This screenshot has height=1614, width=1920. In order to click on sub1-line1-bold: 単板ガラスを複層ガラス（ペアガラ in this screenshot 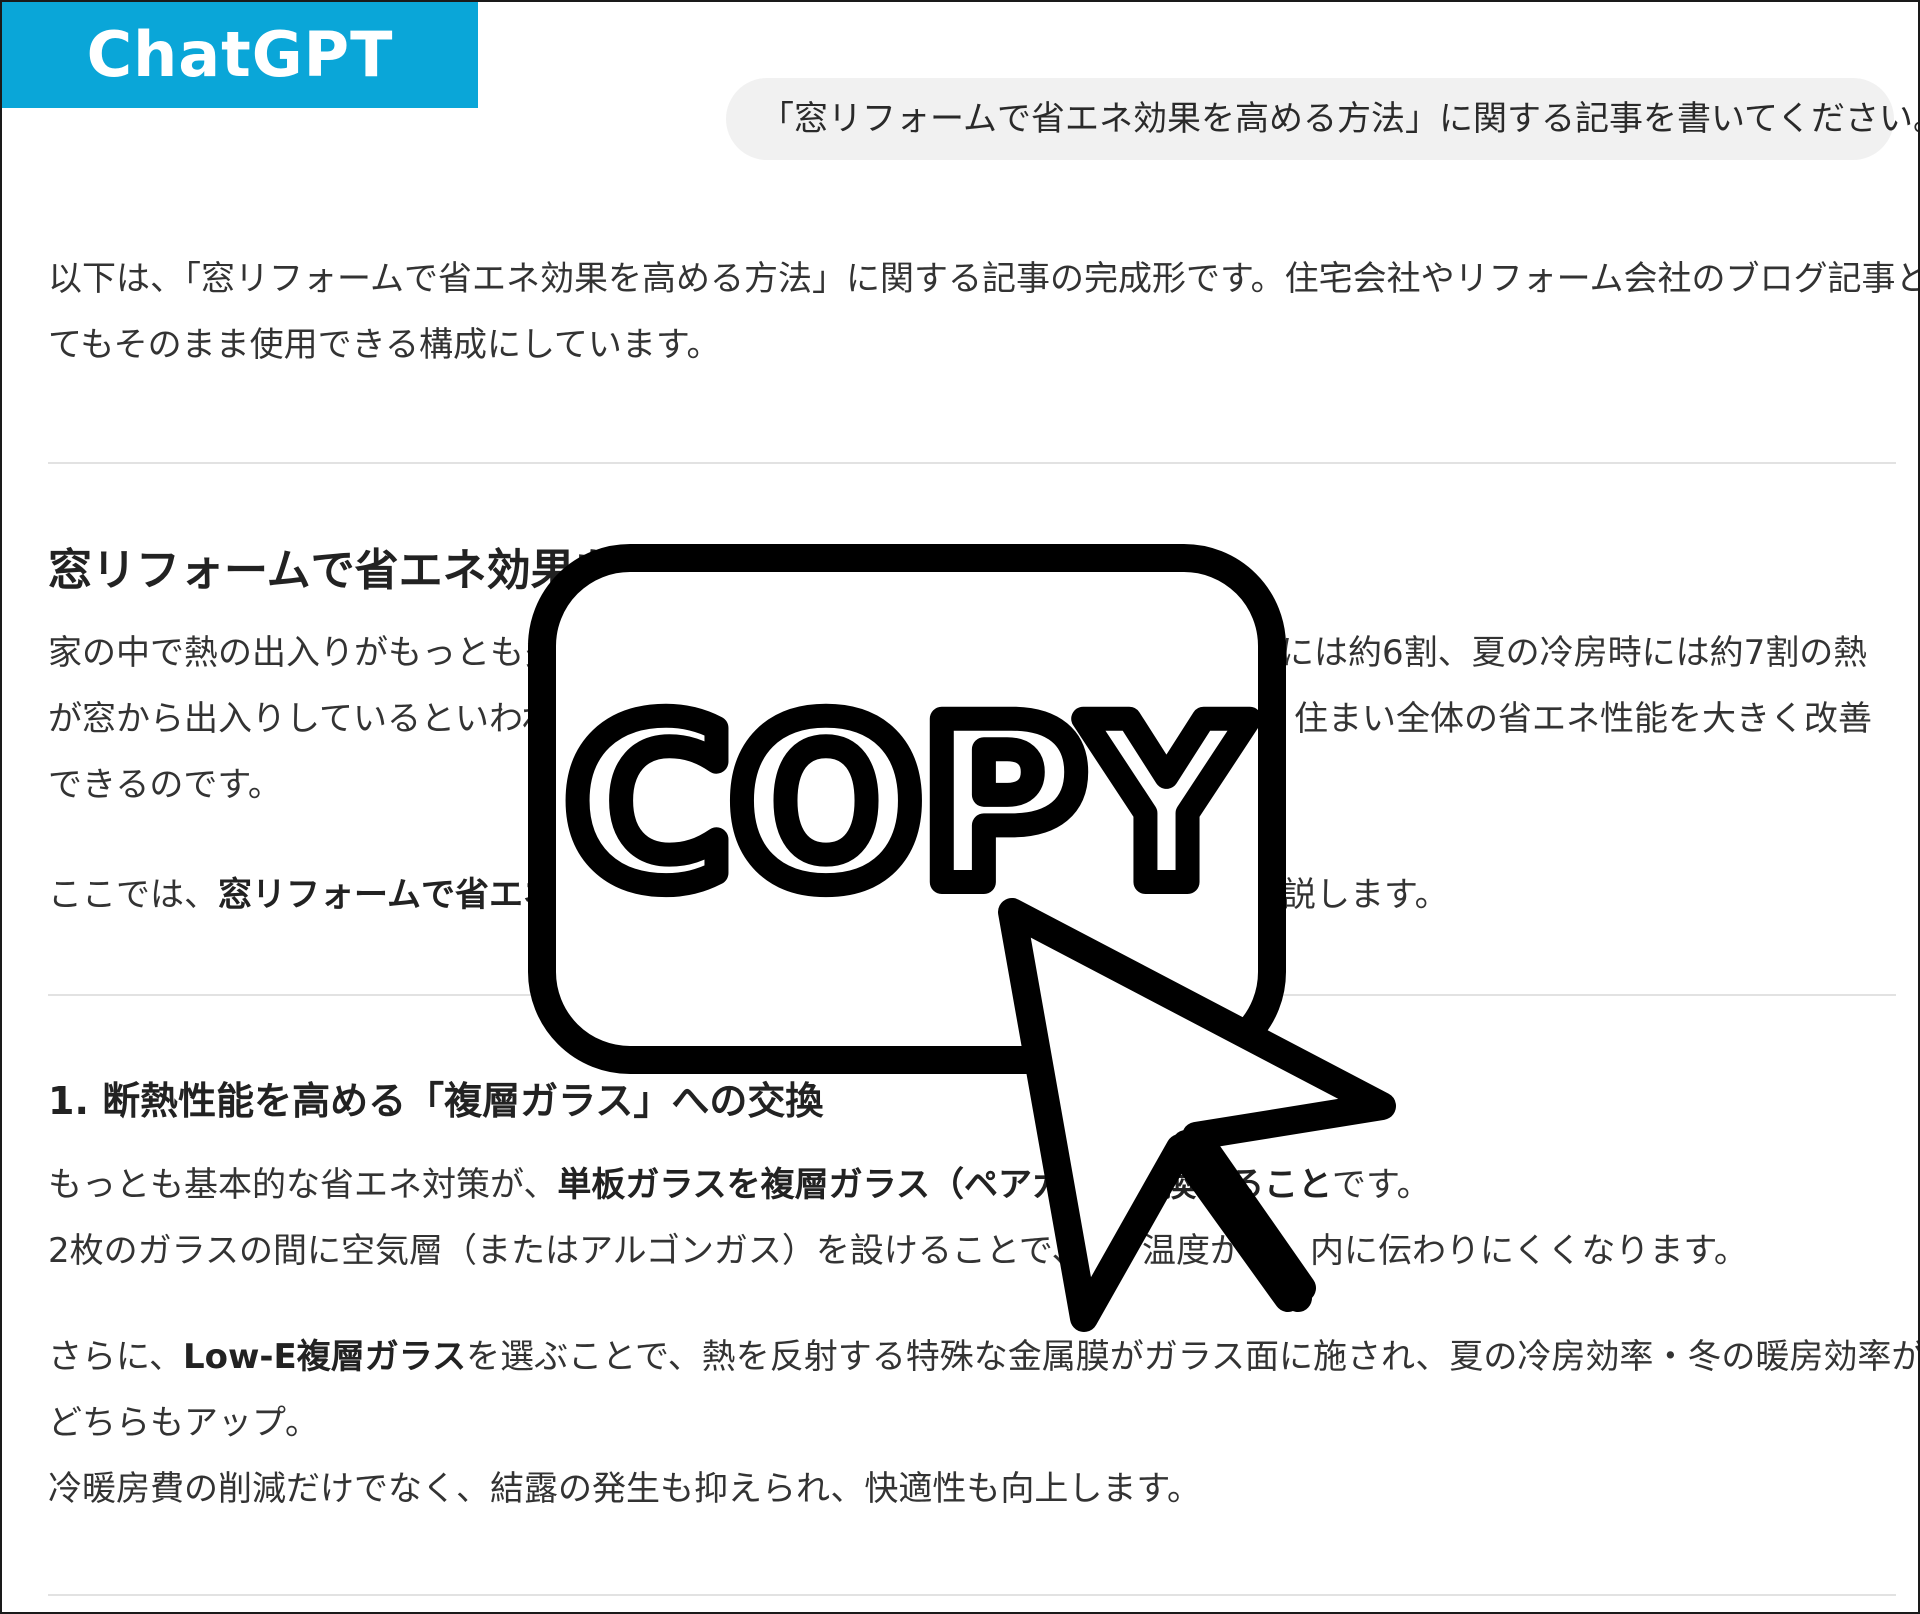, I will do `click(828, 1185)`.